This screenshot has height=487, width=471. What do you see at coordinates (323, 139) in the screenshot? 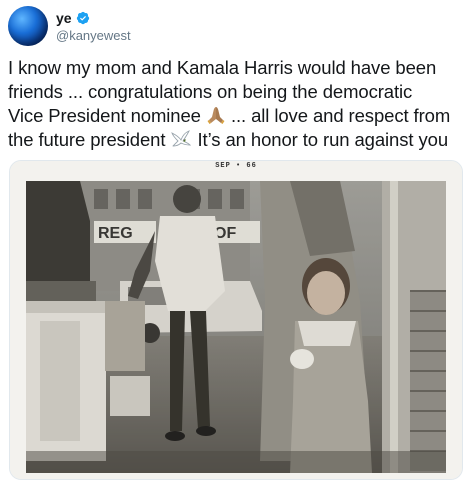
I see `tweet-text-segment: It’s an honor to run against you` at bounding box center [323, 139].